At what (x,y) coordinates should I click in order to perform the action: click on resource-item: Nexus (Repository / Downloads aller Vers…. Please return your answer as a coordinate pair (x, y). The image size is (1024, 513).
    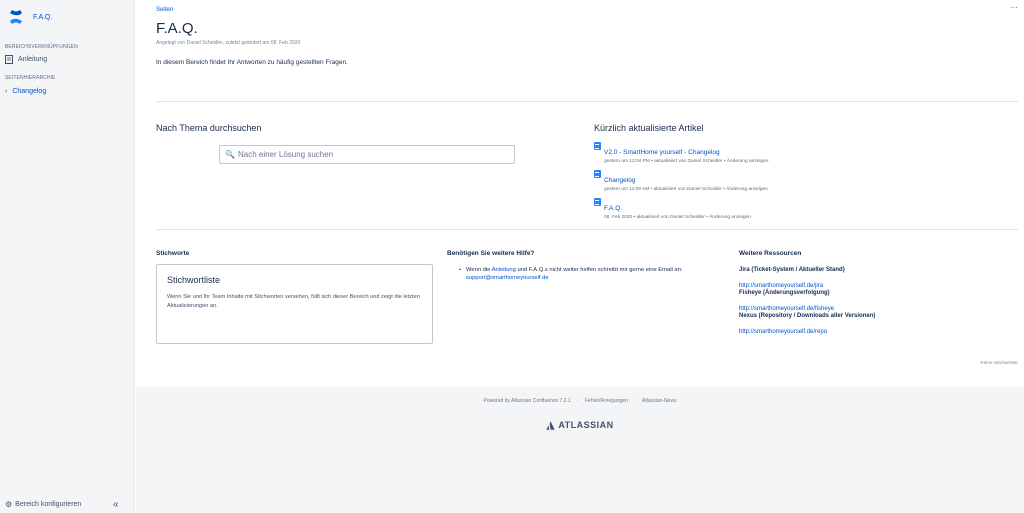
    Looking at the image, I should click on (874, 325).